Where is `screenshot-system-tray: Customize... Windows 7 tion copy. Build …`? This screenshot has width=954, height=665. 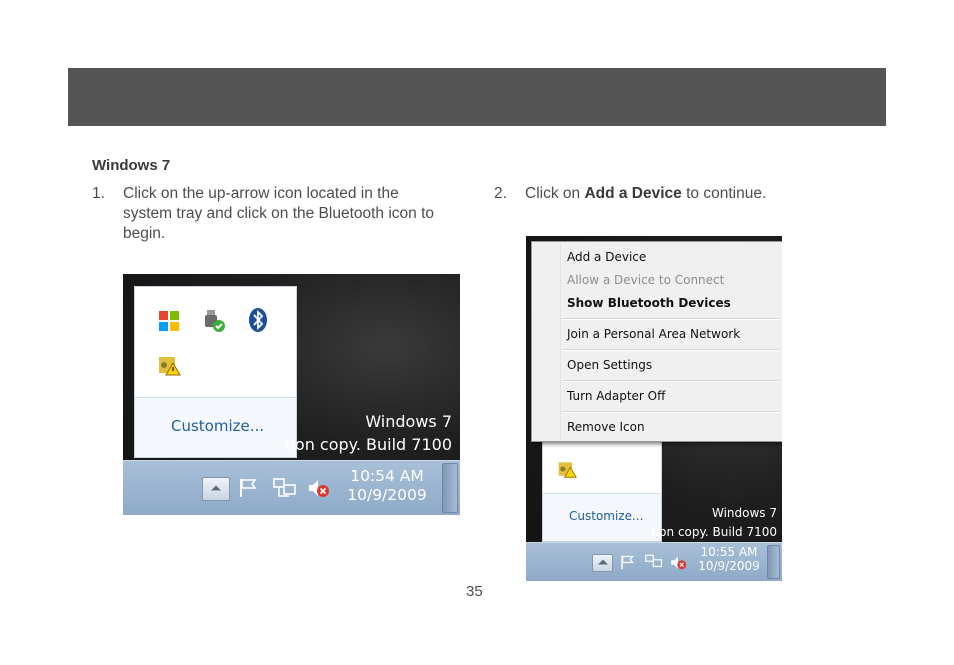 screenshot-system-tray: Customize... Windows 7 tion copy. Build … is located at coordinates (291, 394).